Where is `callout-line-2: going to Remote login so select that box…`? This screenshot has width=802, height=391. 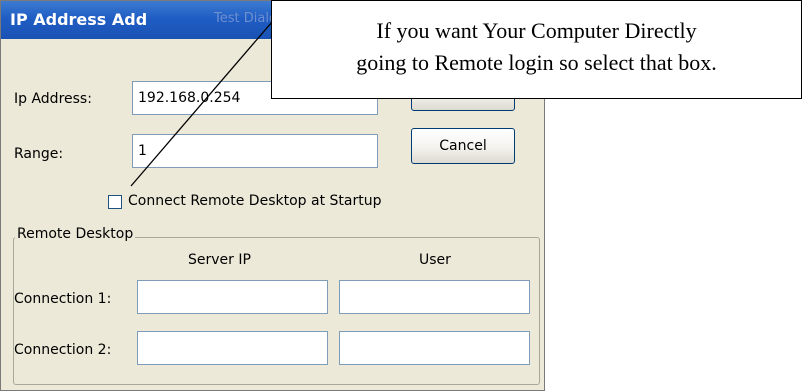
callout-line-2: going to Remote login so select that box… is located at coordinates (536, 62).